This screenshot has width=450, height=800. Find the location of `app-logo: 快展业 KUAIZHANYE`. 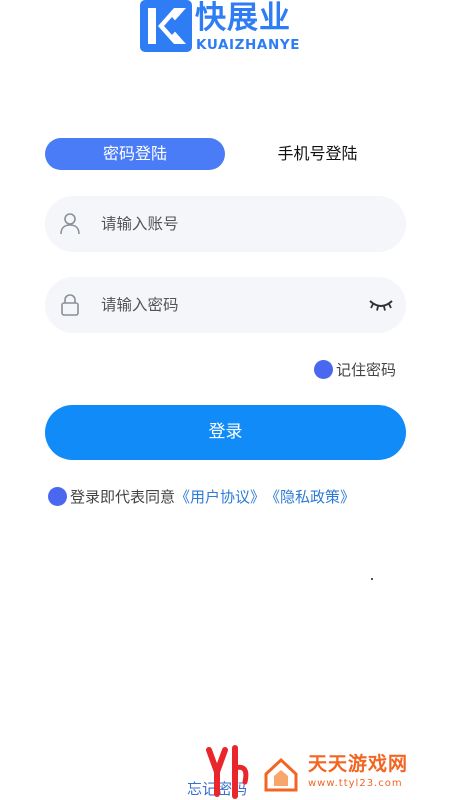

app-logo: 快展业 KUAIZHANYE is located at coordinates (227, 30).